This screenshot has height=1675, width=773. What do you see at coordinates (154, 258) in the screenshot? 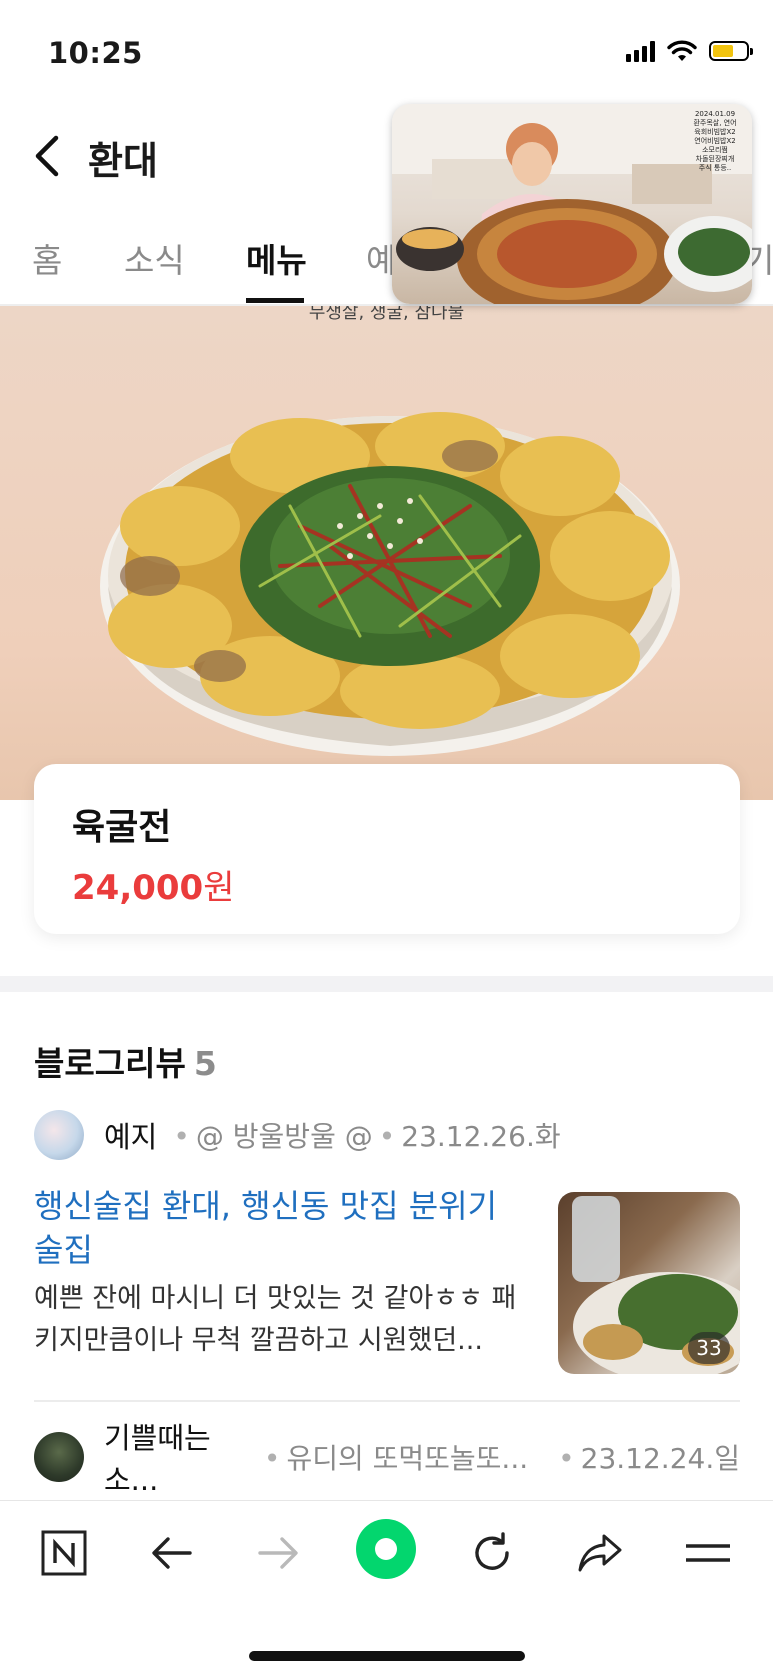
I see `tab-news: 소식` at bounding box center [154, 258].